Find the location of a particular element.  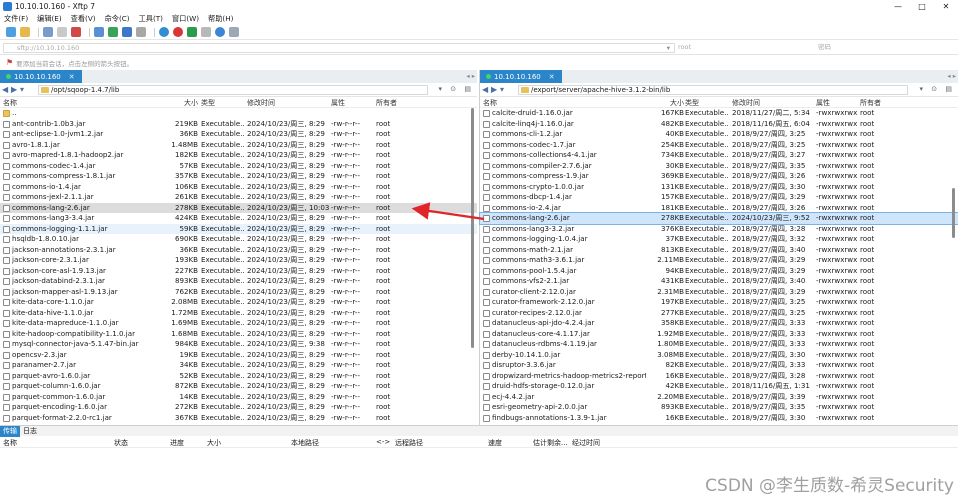

maximize-button: □ is located at coordinates (922, 6).